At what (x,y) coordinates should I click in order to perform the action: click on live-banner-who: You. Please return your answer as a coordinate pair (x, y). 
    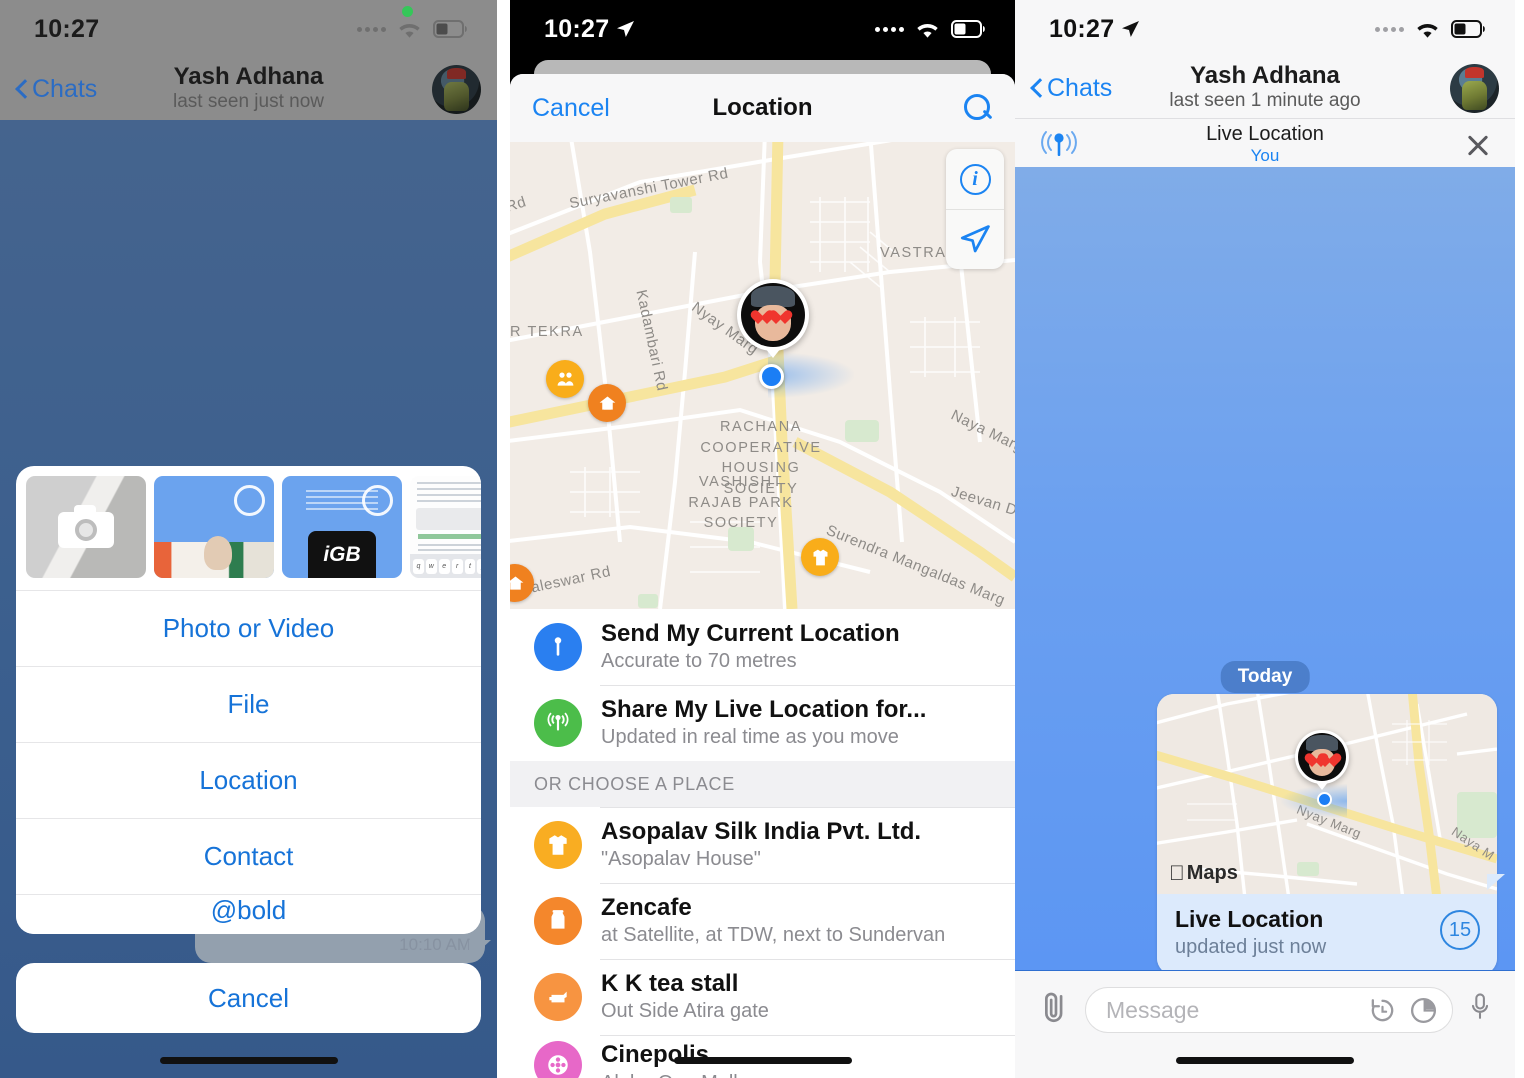
    Looking at the image, I should click on (1265, 155).